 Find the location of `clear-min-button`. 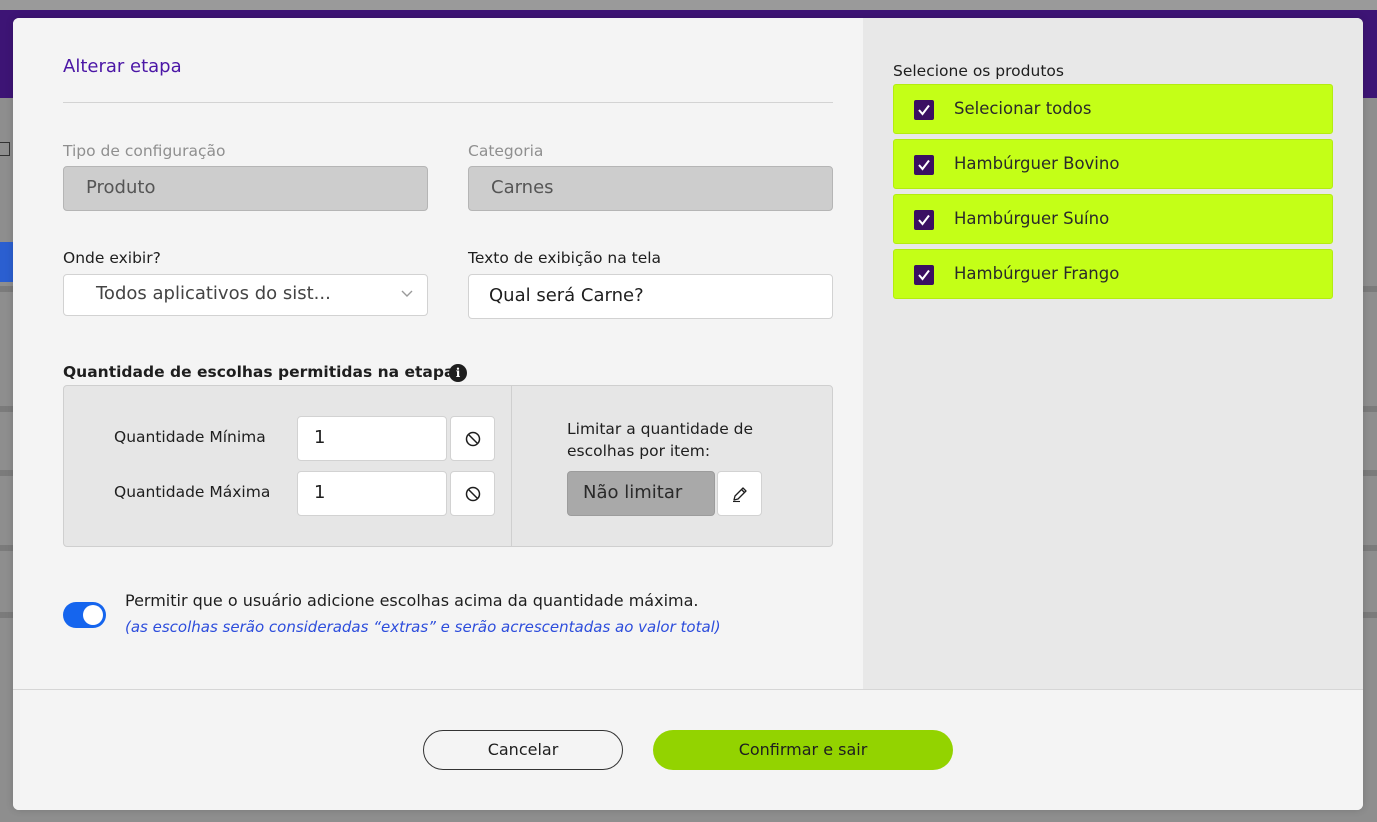

clear-min-button is located at coordinates (472, 438).